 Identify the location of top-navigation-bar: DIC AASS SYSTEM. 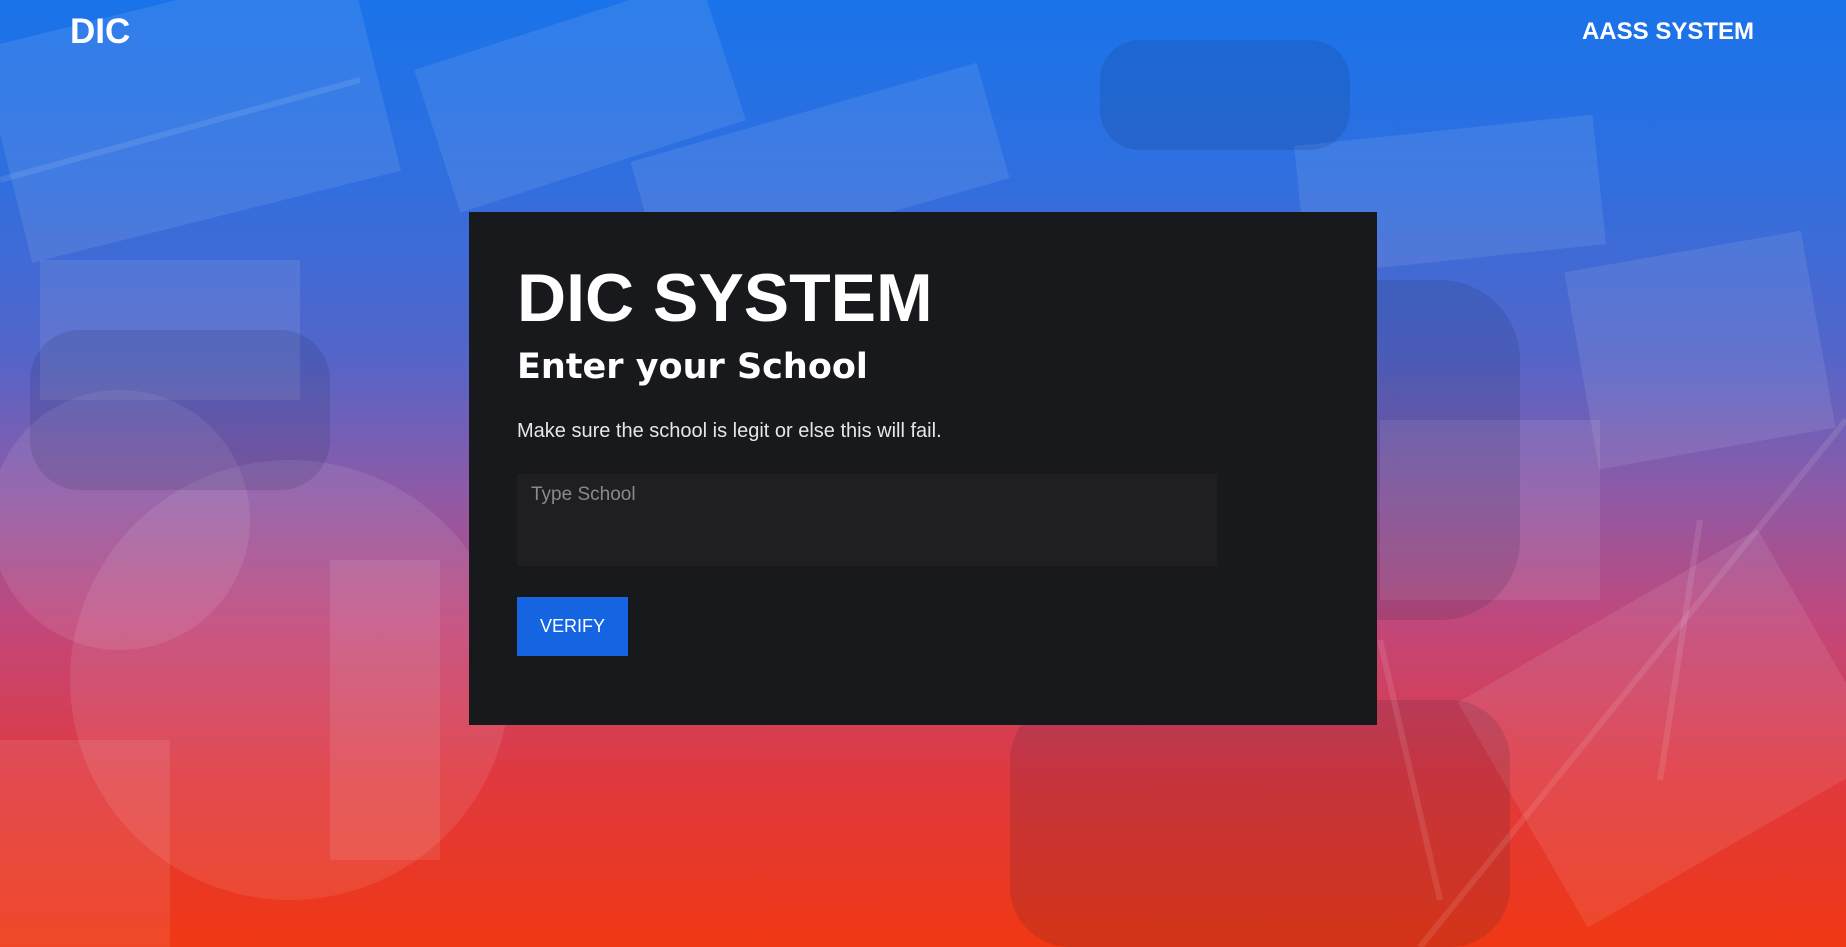
(923, 31).